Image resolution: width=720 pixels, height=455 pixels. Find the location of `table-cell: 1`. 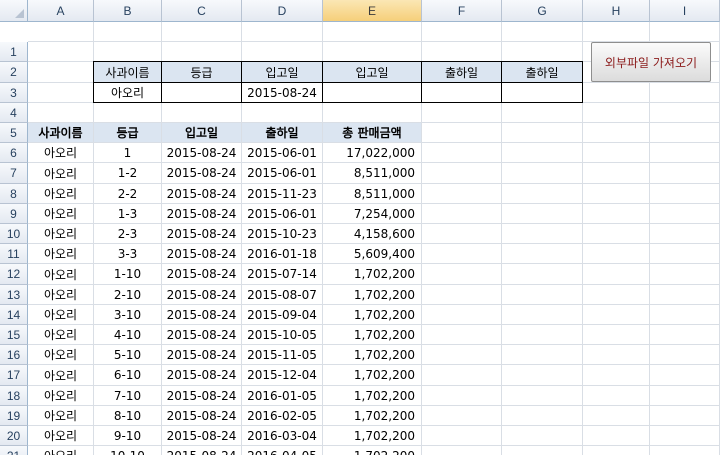

table-cell: 1 is located at coordinates (127, 152).